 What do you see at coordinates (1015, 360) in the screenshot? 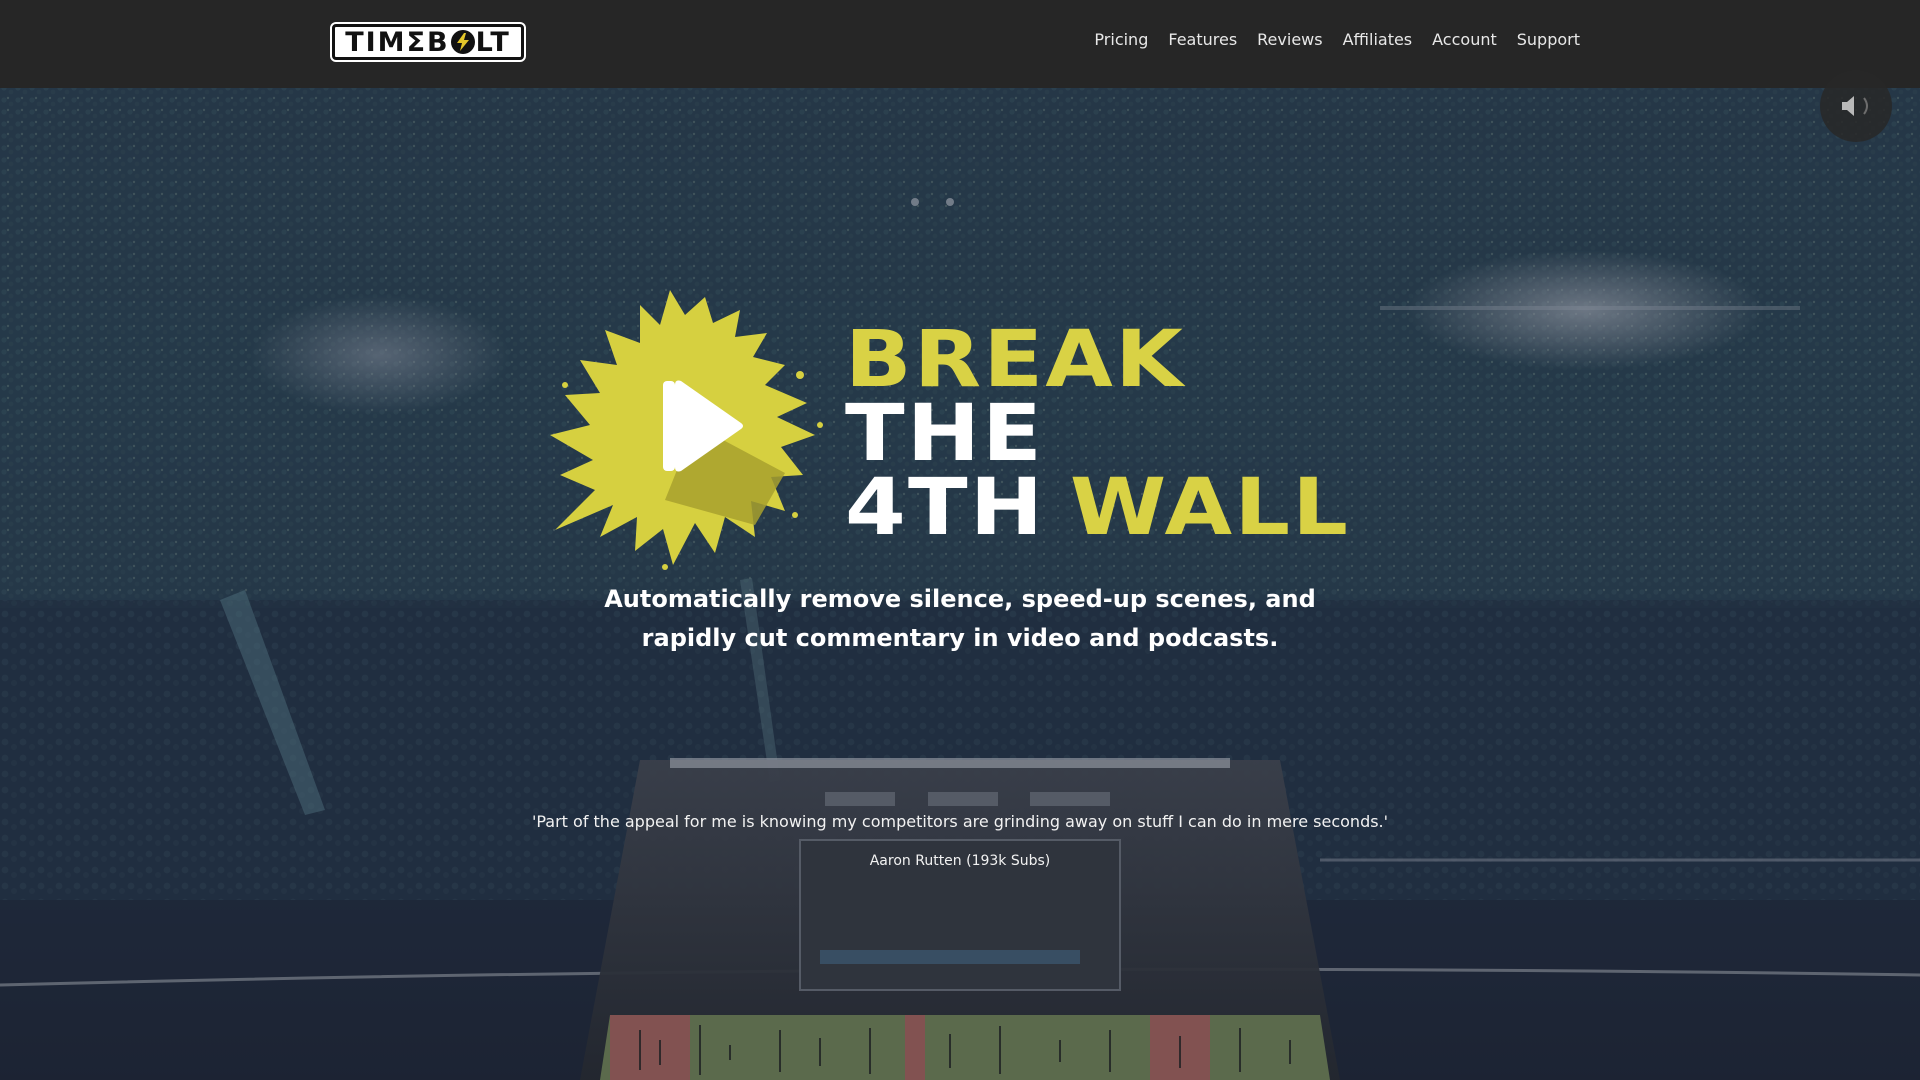
I see `headline-break: BREAK` at bounding box center [1015, 360].